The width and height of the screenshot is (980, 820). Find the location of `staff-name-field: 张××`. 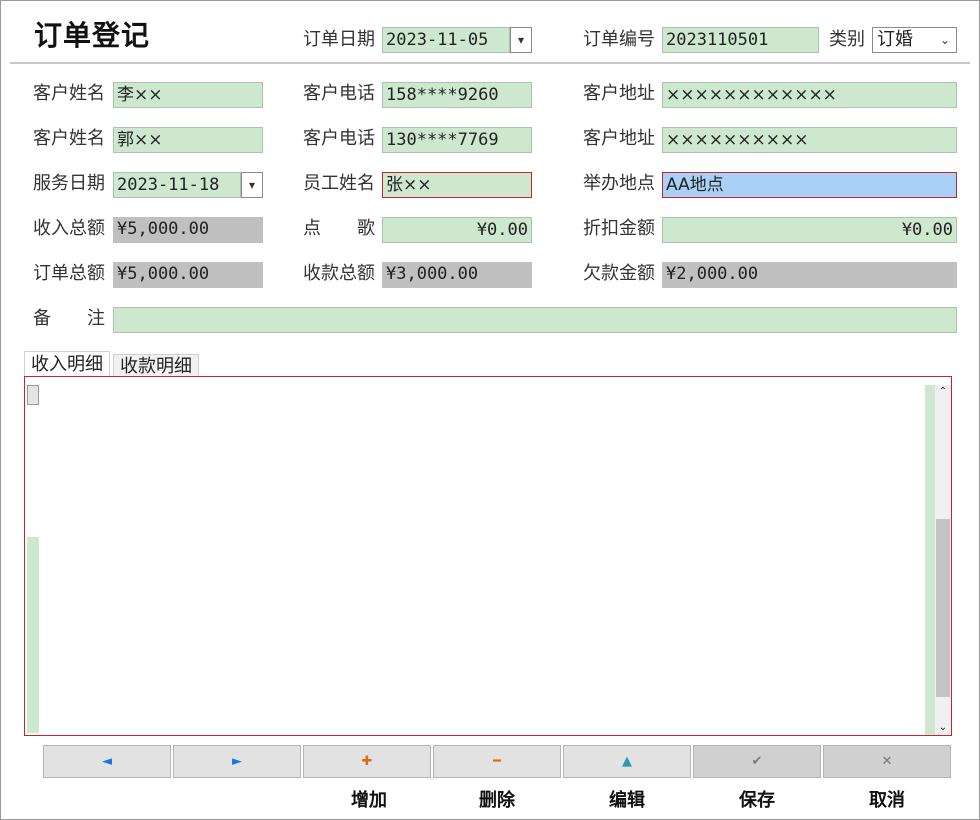

staff-name-field: 张×× is located at coordinates (457, 185).